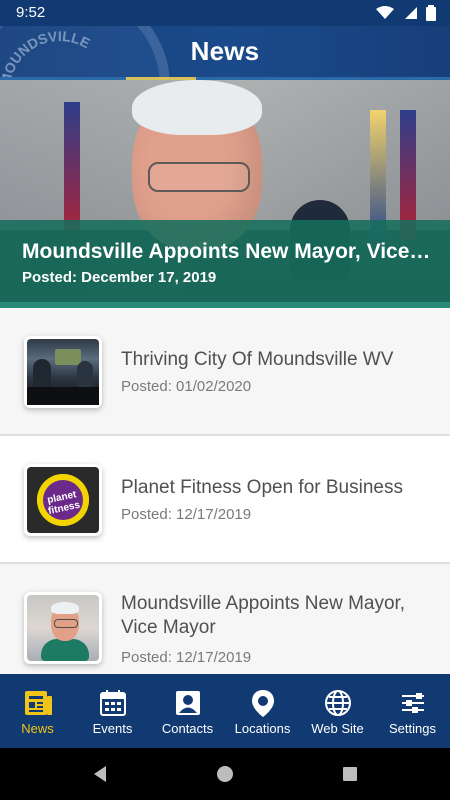 The height and width of the screenshot is (800, 450). I want to click on tv-desk-image, so click(63, 396).